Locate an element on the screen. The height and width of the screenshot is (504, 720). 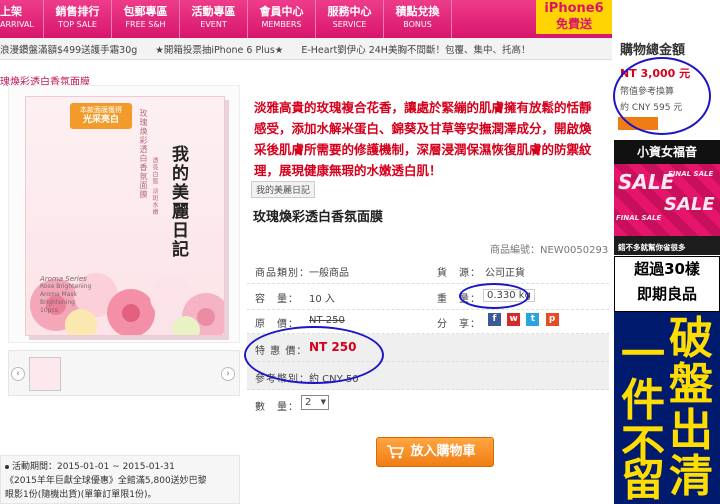
event-detail: 《2015羊年巨獻全球優惠》全館滿5,800送妙巴黎 is located at coordinates (106, 481).